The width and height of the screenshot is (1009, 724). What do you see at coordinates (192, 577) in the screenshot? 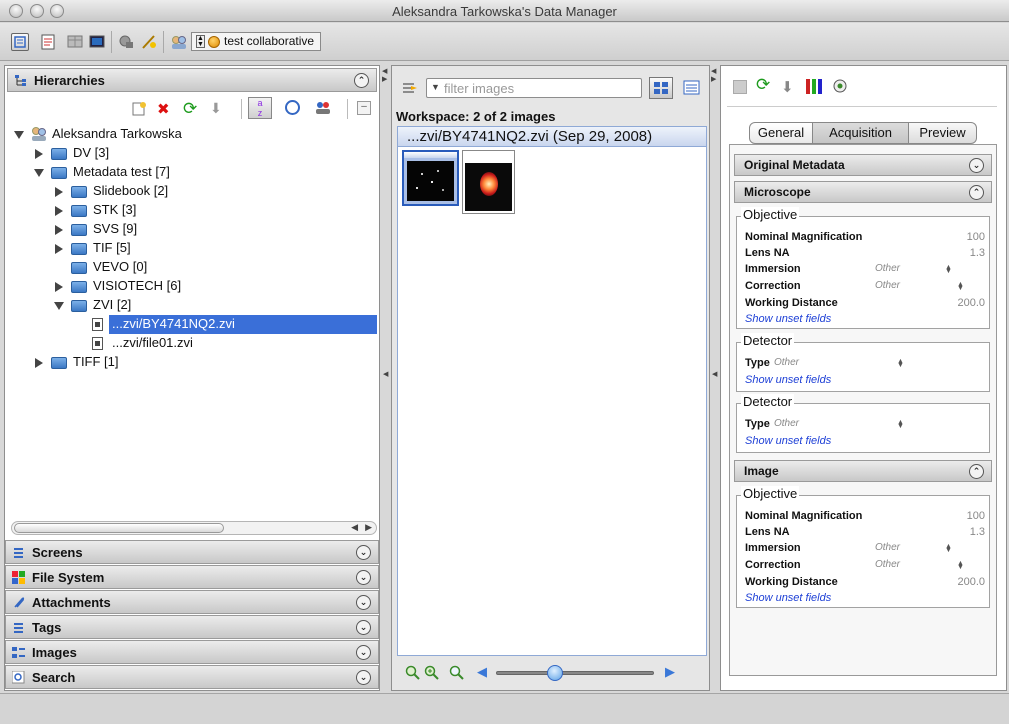
I see `filesystem-header: File System ⌄` at bounding box center [192, 577].